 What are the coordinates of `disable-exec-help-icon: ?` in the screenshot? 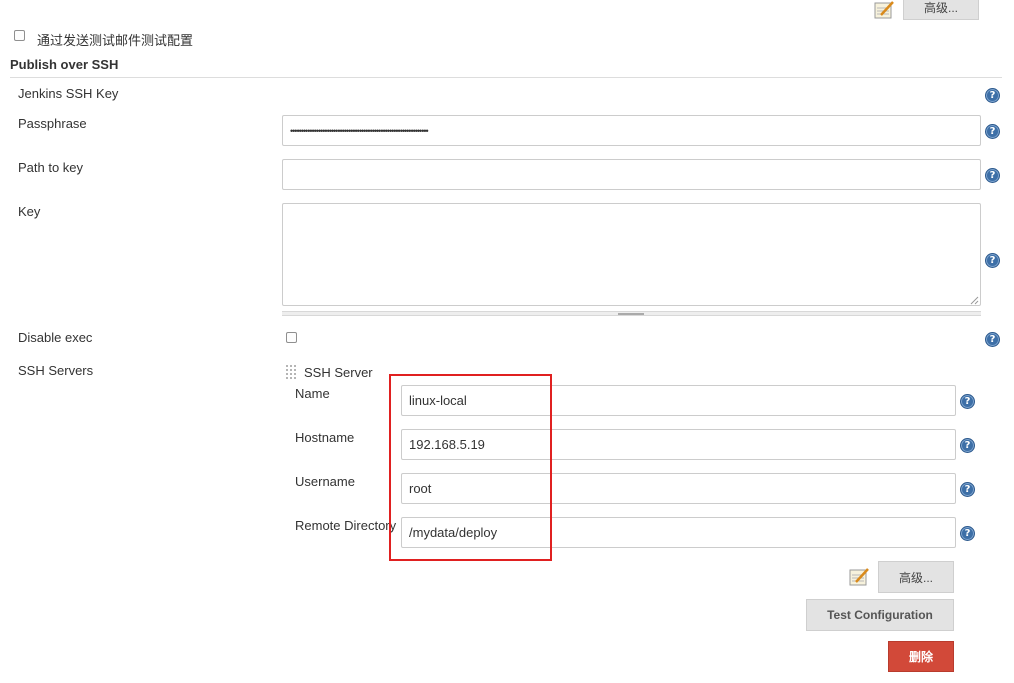 It's located at (992, 339).